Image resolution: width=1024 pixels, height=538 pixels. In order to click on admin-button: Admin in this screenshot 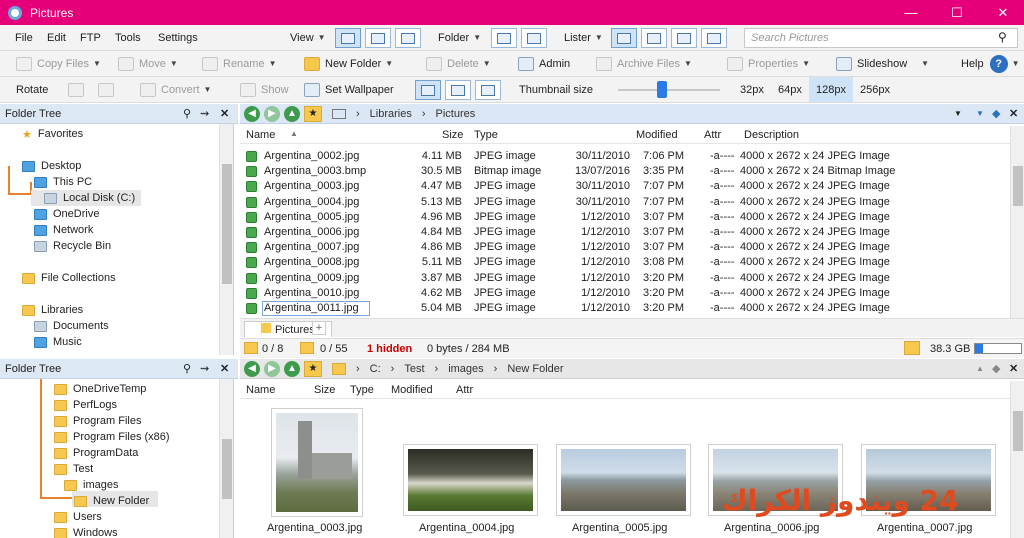, I will do `click(544, 63)`.